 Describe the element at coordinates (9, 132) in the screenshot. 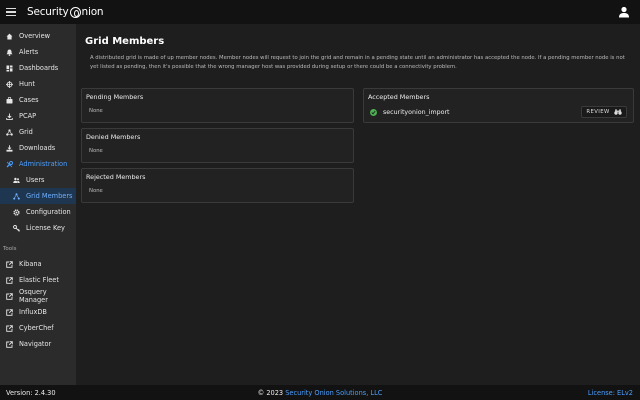

I see `grid-icon` at that location.